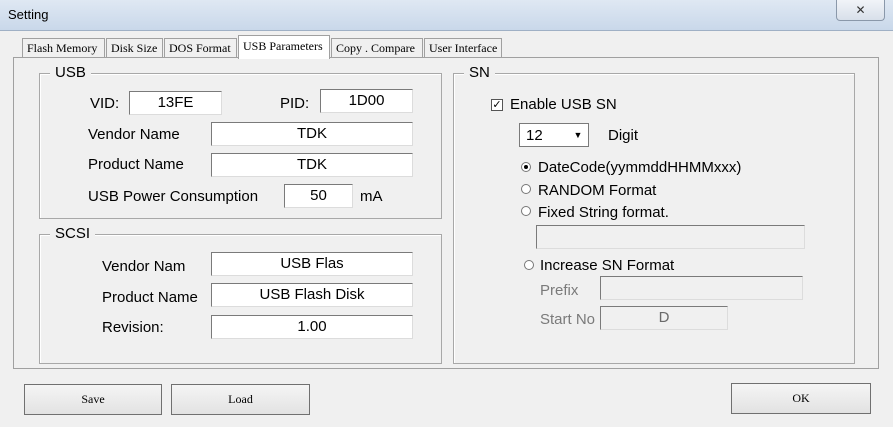 This screenshot has height=427, width=893. I want to click on fixed-string-field, so click(670, 237).